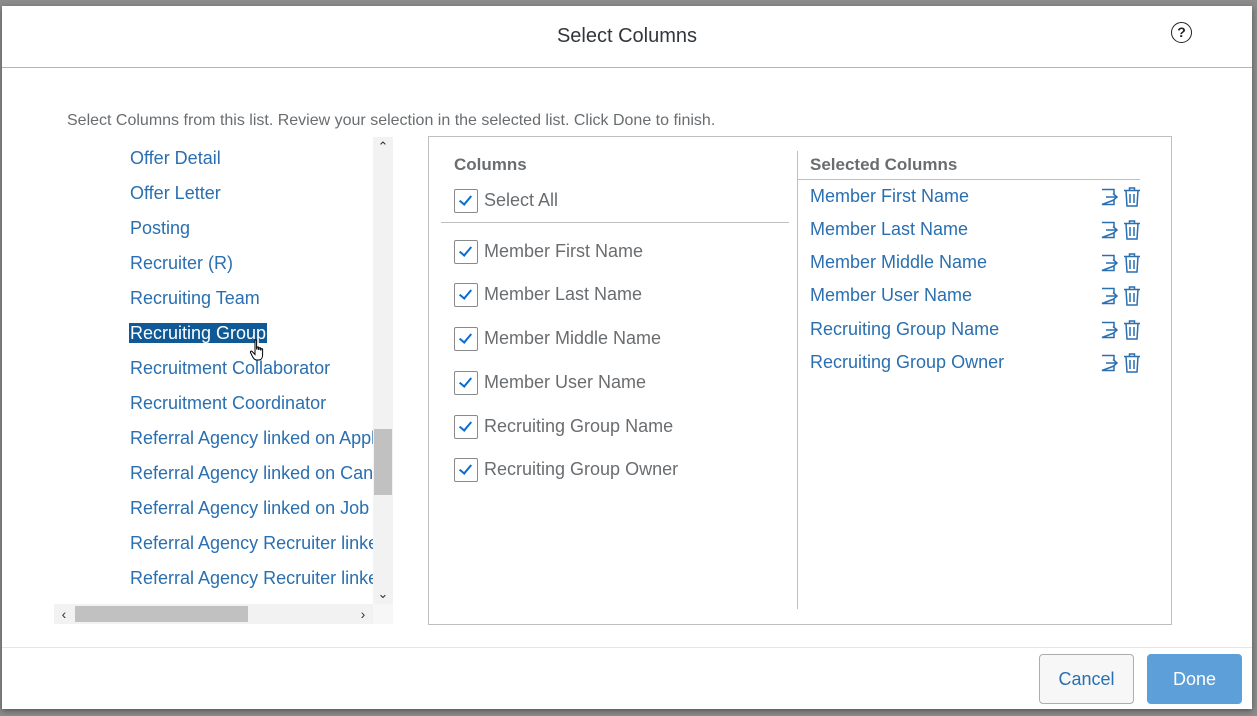  Describe the element at coordinates (904, 329) in the screenshot. I see `selected-column-label: Recruiting Group Name` at that location.